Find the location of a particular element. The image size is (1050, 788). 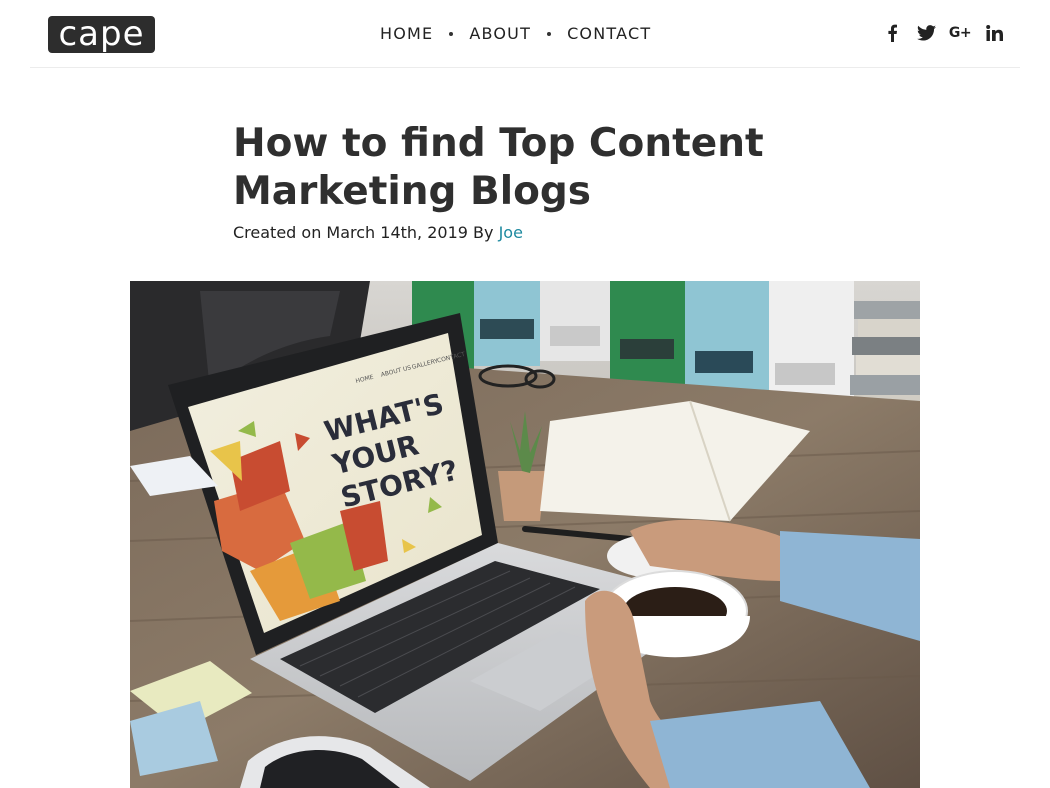

twitter-icon is located at coordinates (926, 33).